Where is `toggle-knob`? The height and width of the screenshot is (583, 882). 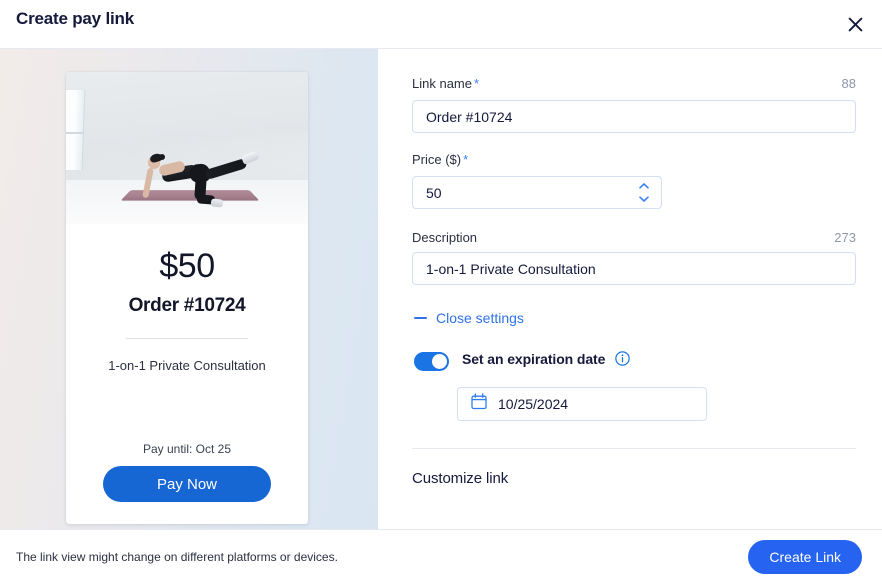 toggle-knob is located at coordinates (439, 361).